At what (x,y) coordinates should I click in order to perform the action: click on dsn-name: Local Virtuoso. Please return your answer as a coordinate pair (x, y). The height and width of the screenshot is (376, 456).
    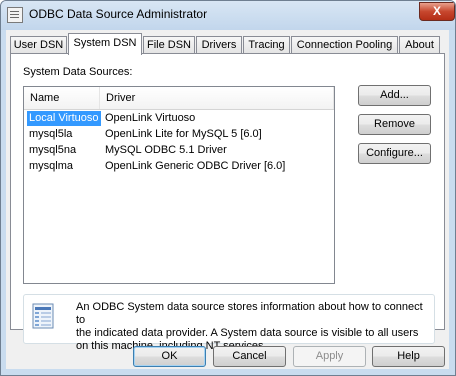
    Looking at the image, I should click on (64, 118).